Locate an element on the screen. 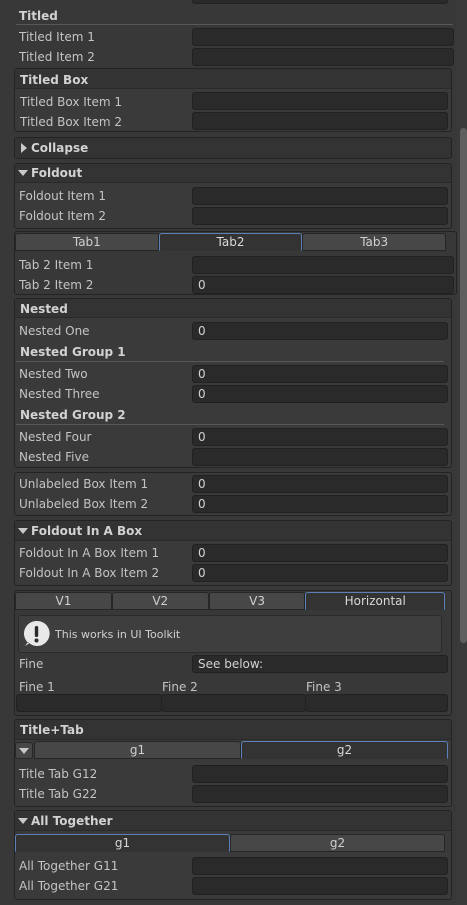  fine-label: Fine is located at coordinates (31, 664).